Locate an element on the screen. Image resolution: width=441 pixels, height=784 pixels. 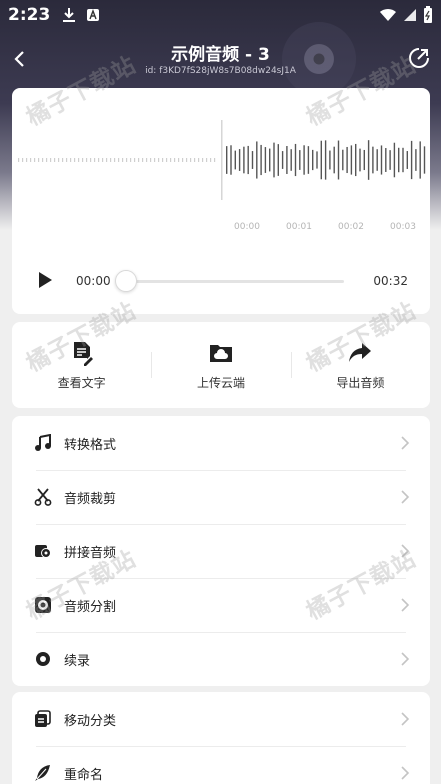
download-icon is located at coordinates (69, 15).